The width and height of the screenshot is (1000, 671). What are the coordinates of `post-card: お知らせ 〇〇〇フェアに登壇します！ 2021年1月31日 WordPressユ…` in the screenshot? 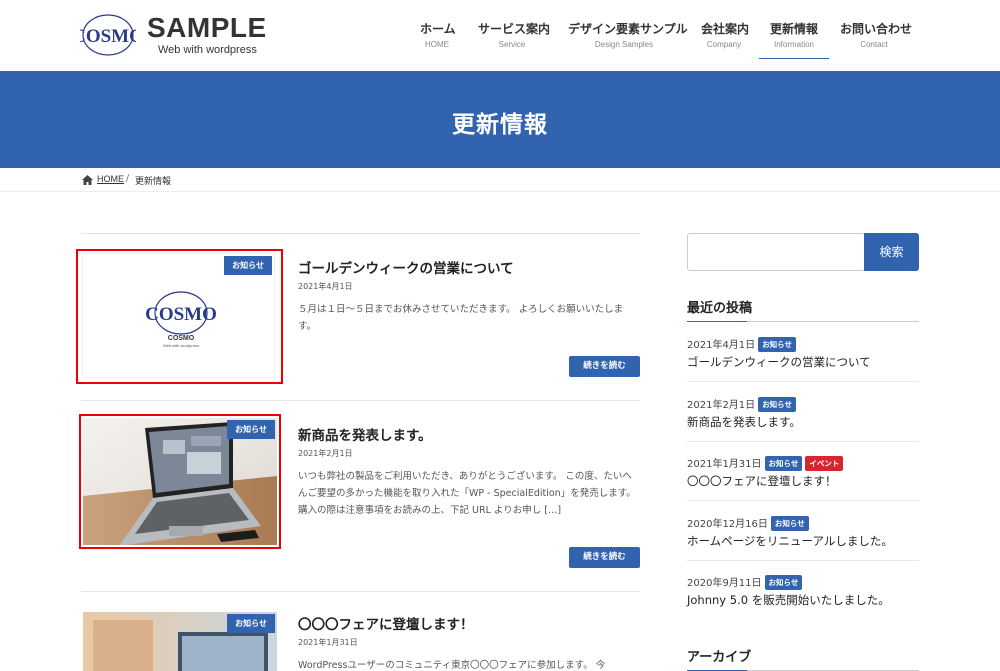 It's located at (360, 631).